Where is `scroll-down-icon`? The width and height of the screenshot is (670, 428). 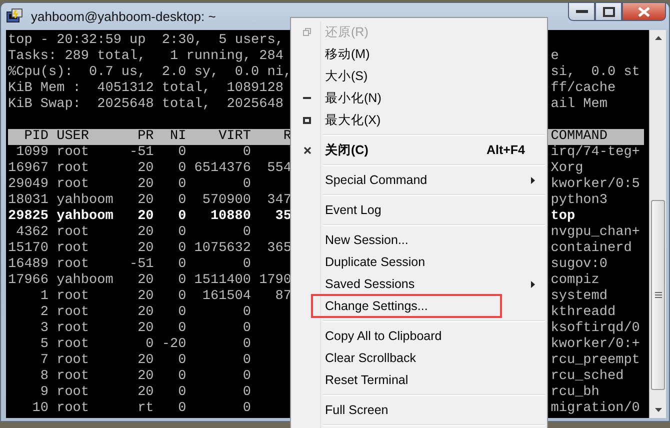
scroll-down-icon is located at coordinates (658, 410).